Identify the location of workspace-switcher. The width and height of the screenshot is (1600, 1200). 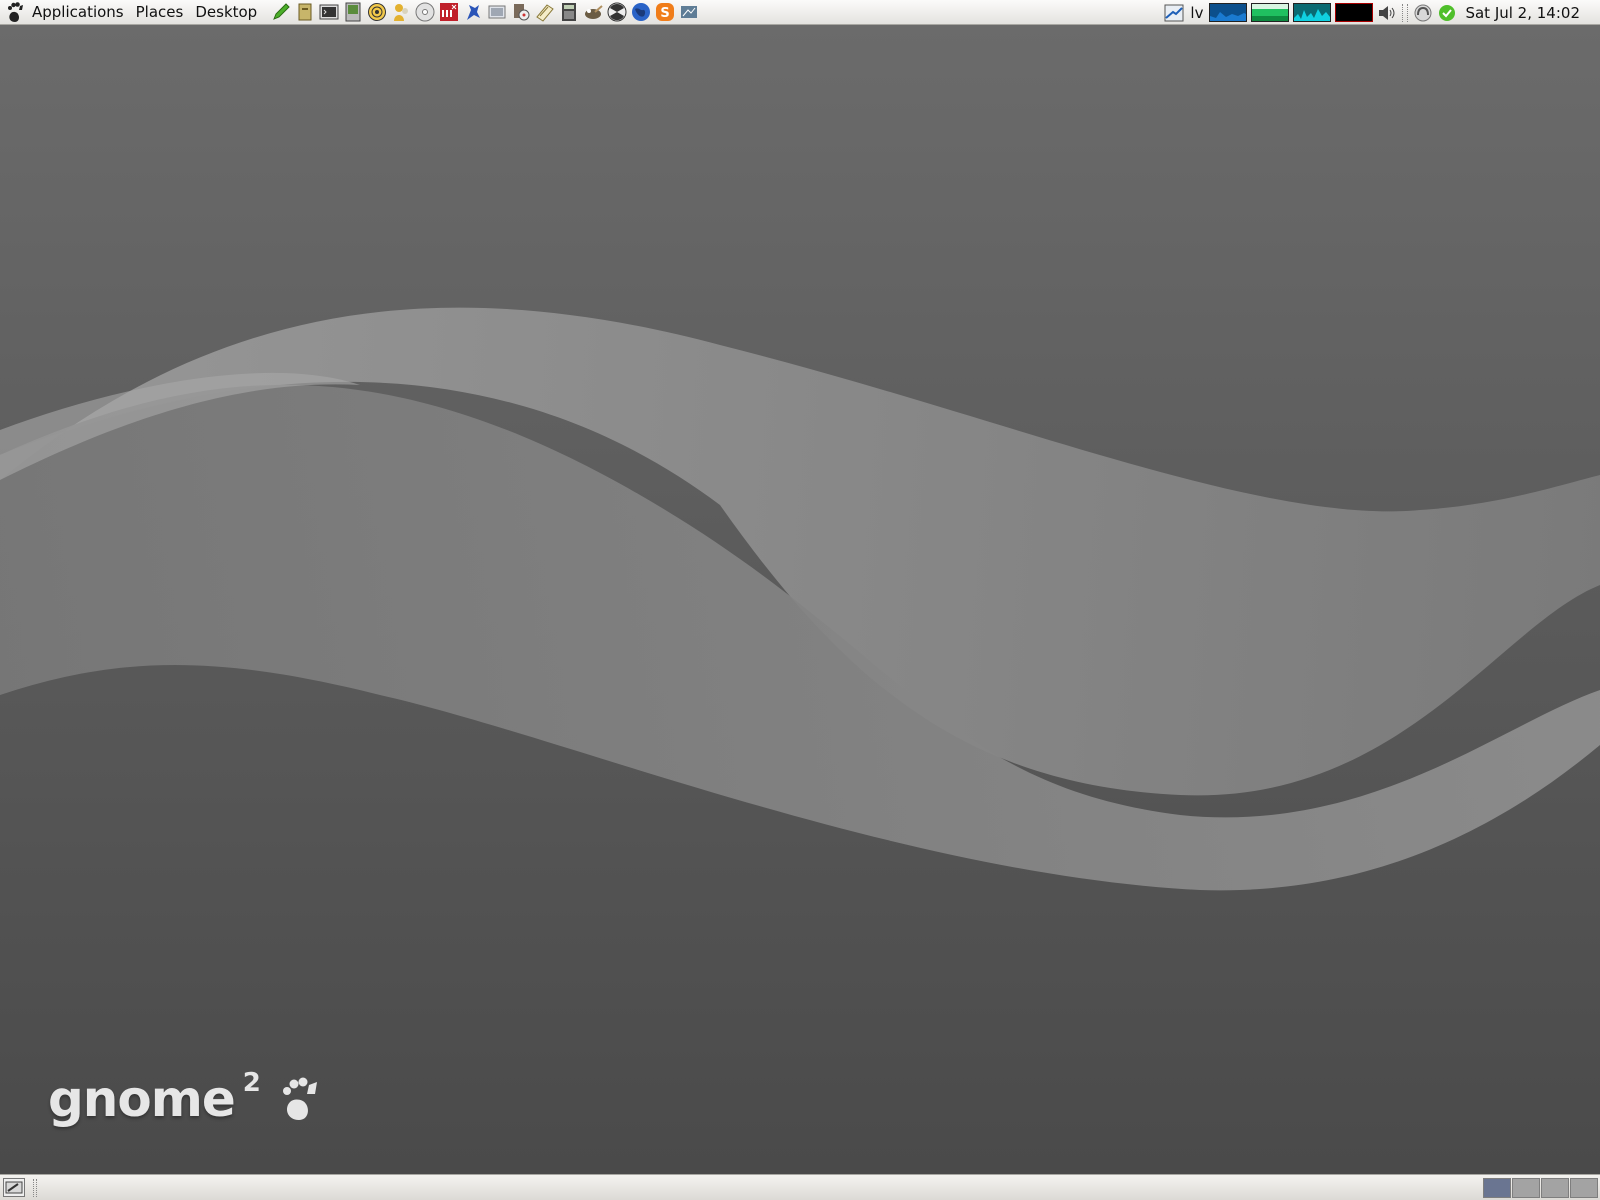
(1540, 1188).